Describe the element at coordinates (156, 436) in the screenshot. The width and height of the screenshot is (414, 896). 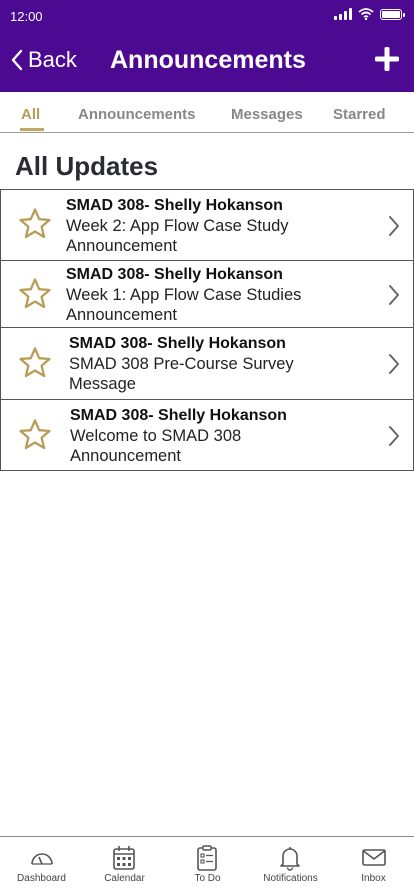
I see `item-title: Welcome to SMAD 308` at that location.